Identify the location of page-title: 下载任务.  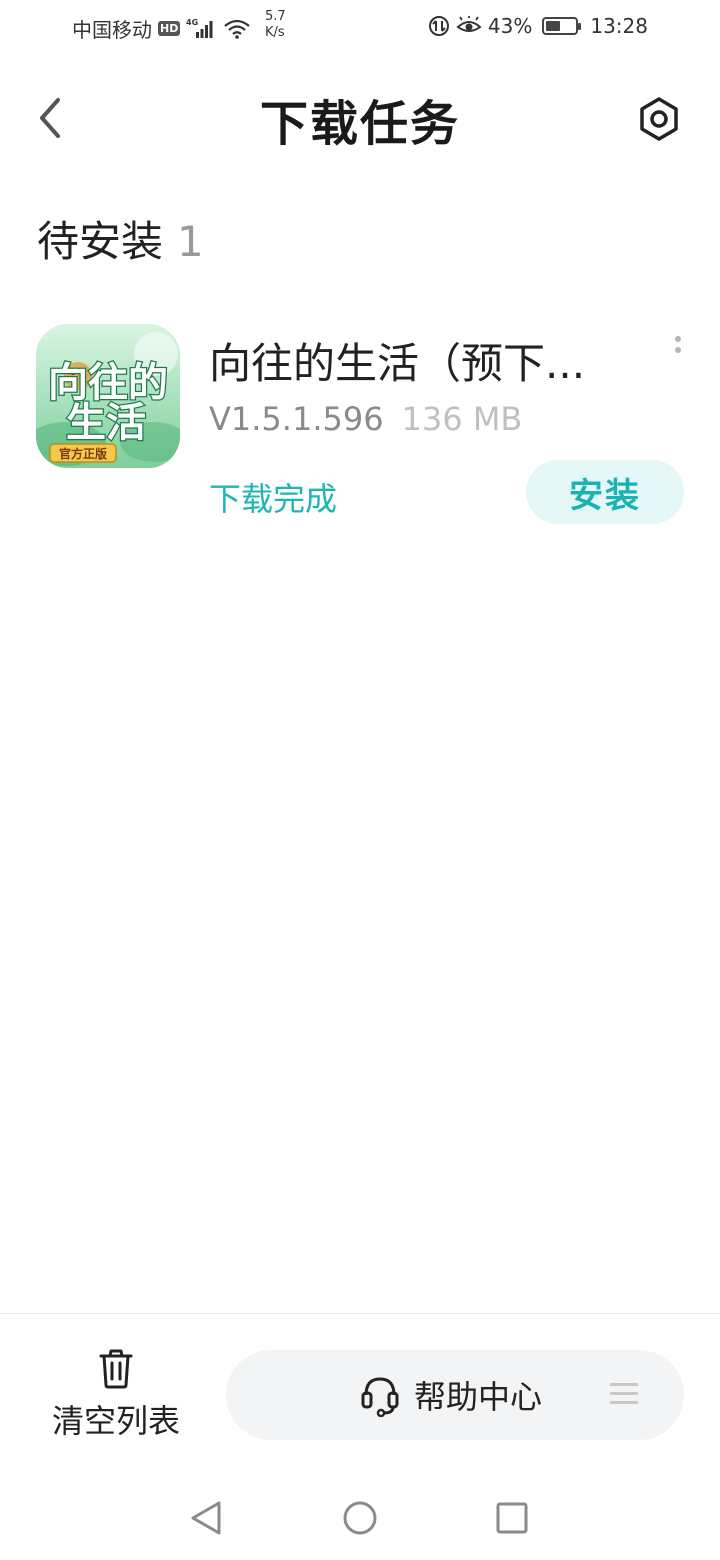
(359, 124).